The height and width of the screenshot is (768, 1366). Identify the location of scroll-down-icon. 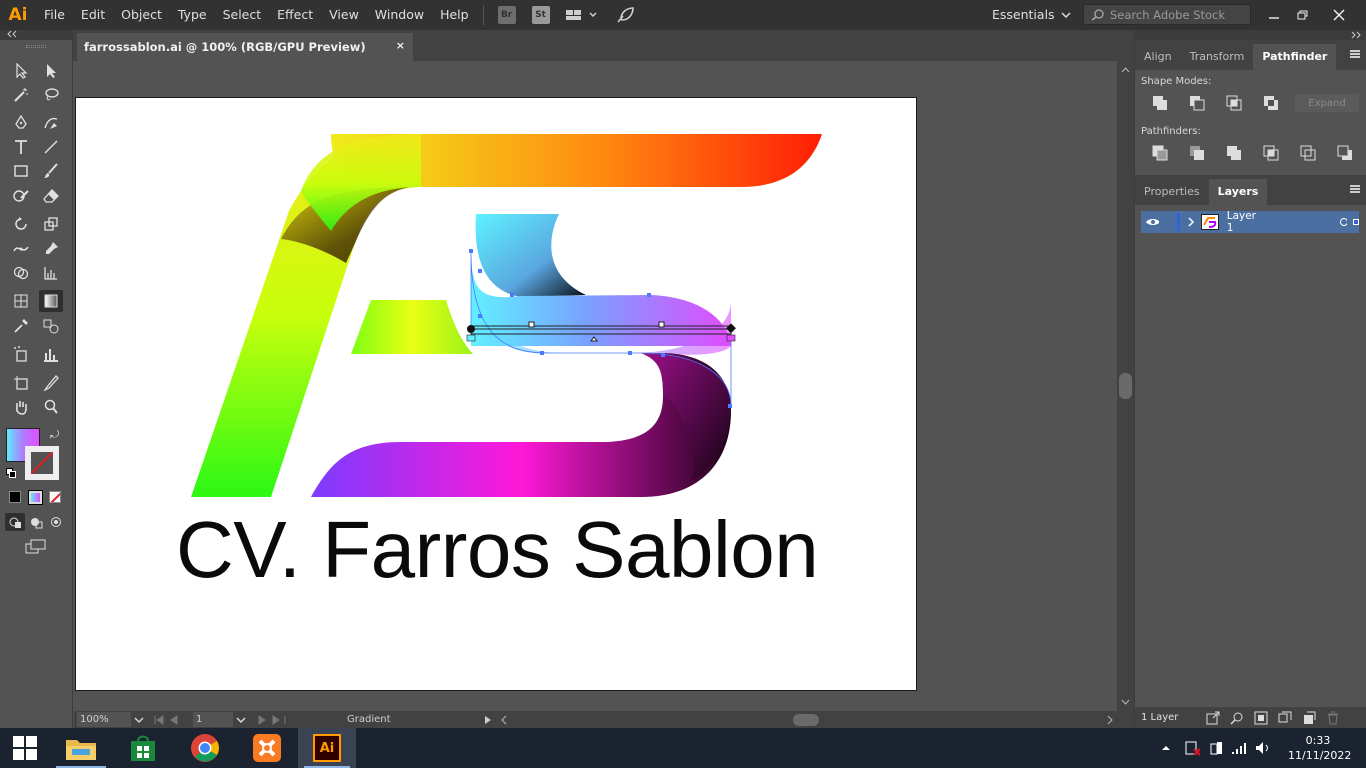
(1125, 702).